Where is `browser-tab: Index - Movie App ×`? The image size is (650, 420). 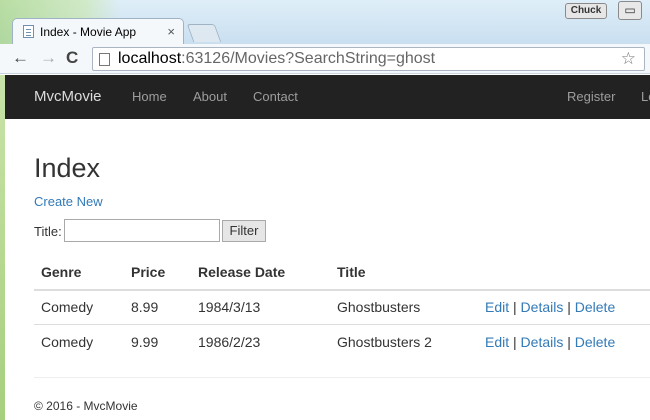 browser-tab: Index - Movie App × is located at coordinates (98, 31).